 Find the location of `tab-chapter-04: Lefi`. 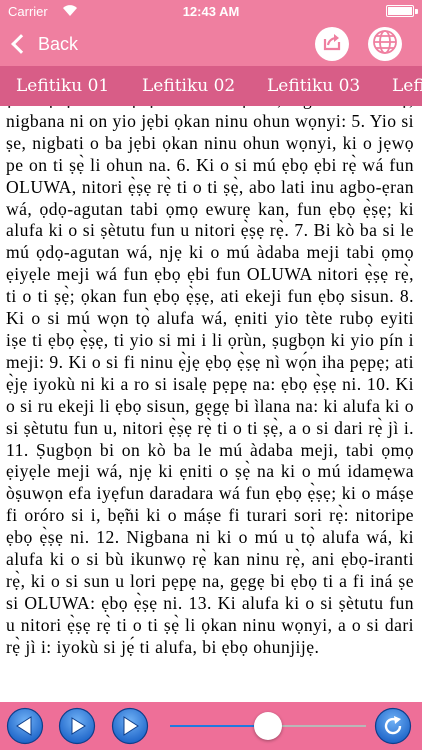

tab-chapter-04: Lefi is located at coordinates (407, 86).